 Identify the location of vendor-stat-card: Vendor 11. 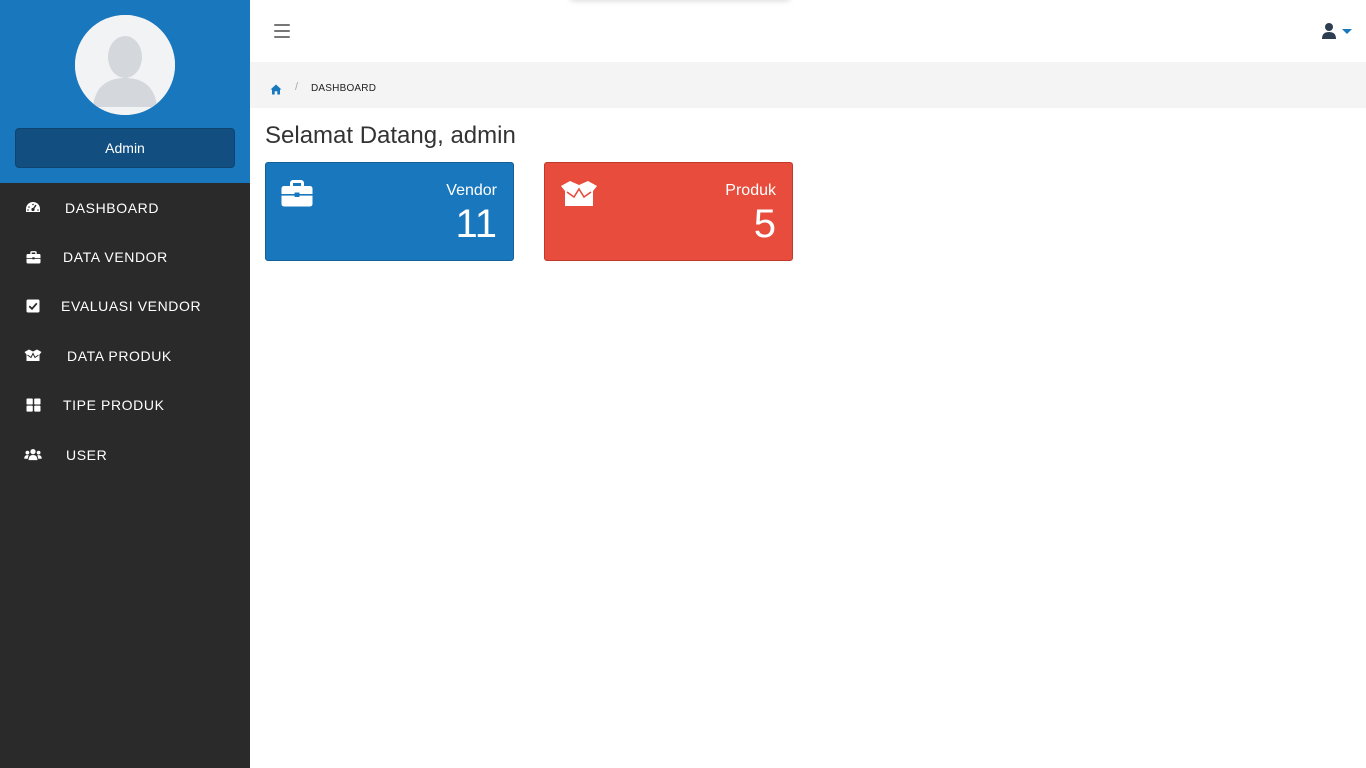
(389, 211).